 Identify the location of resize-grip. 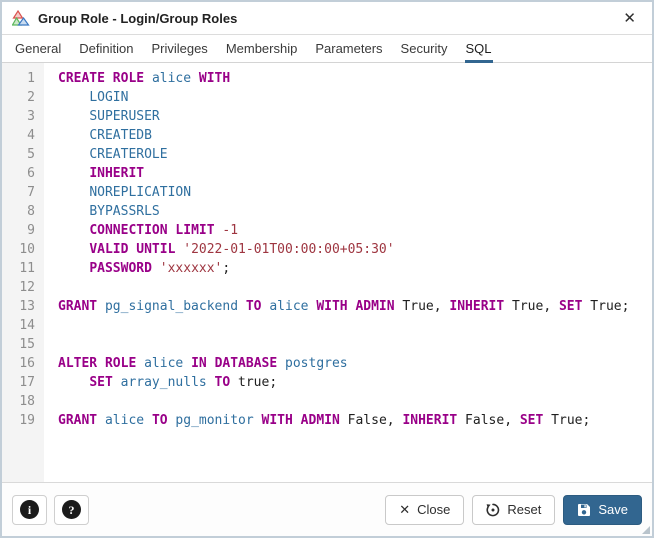
(646, 530).